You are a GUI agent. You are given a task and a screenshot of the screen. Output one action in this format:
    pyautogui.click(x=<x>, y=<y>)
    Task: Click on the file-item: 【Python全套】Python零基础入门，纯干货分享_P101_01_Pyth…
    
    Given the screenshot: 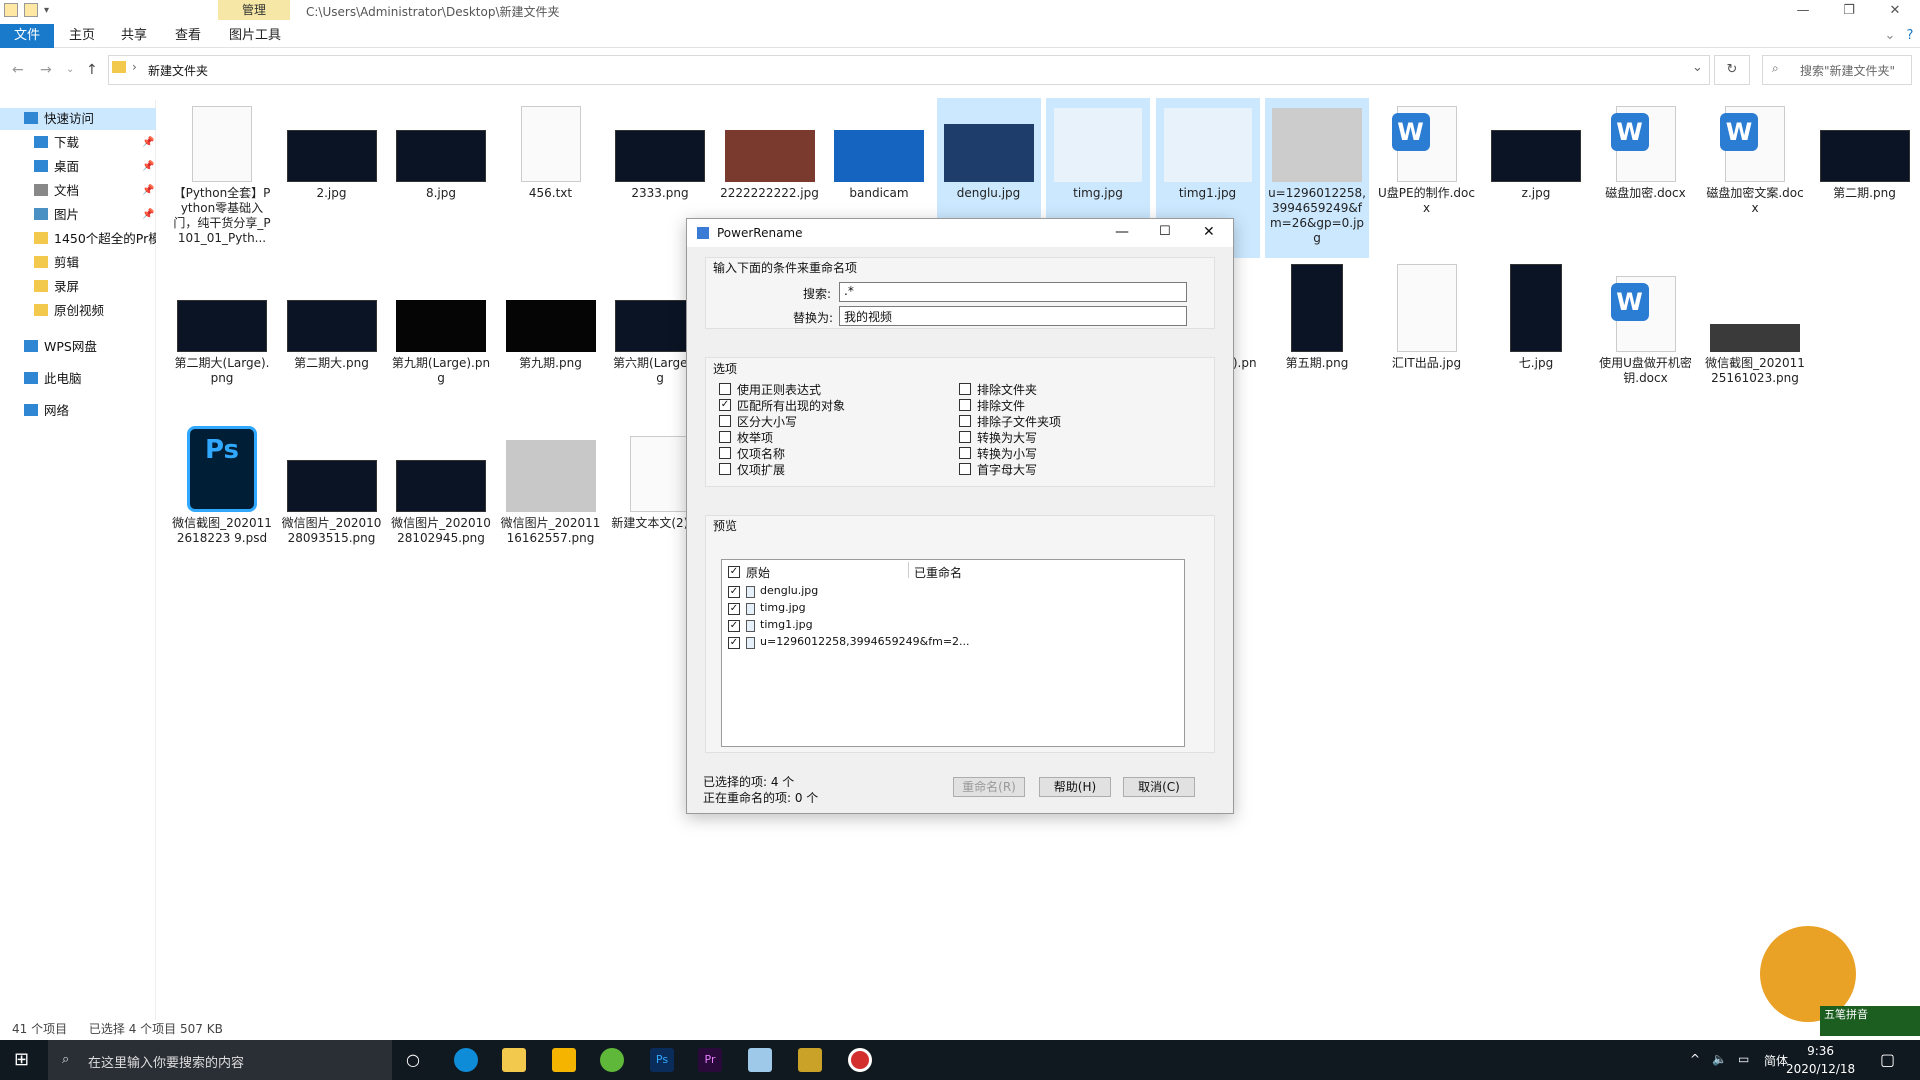 What is the action you would take?
    pyautogui.click(x=222, y=171)
    